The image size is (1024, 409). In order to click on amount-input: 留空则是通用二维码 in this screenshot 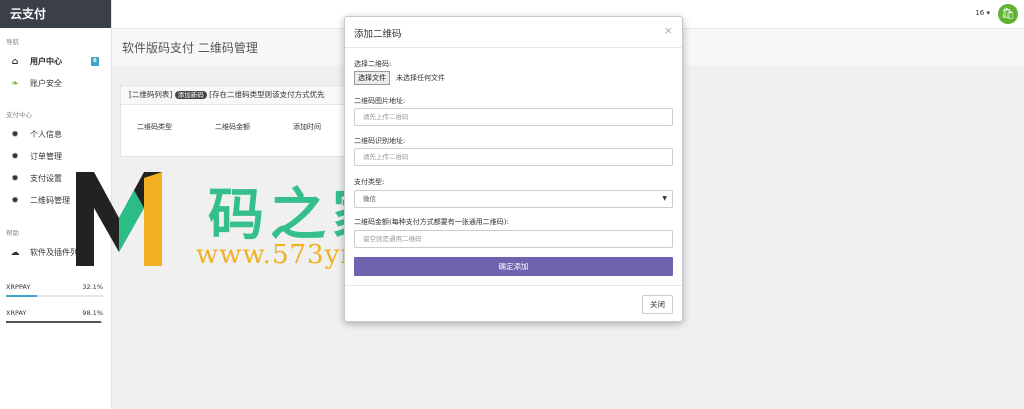, I will do `click(513, 239)`.